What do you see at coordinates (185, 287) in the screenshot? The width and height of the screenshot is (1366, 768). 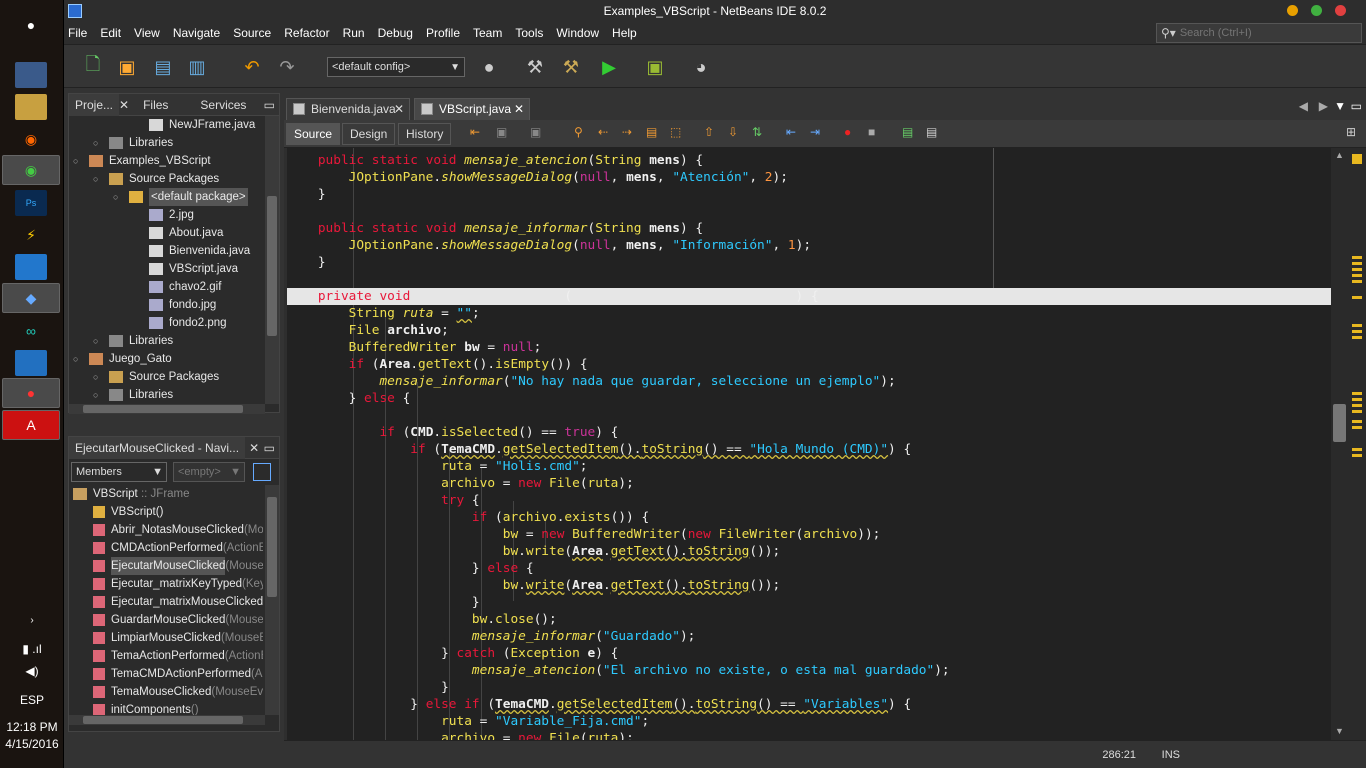 I see `project-tree-item: chavo2.gif` at bounding box center [185, 287].